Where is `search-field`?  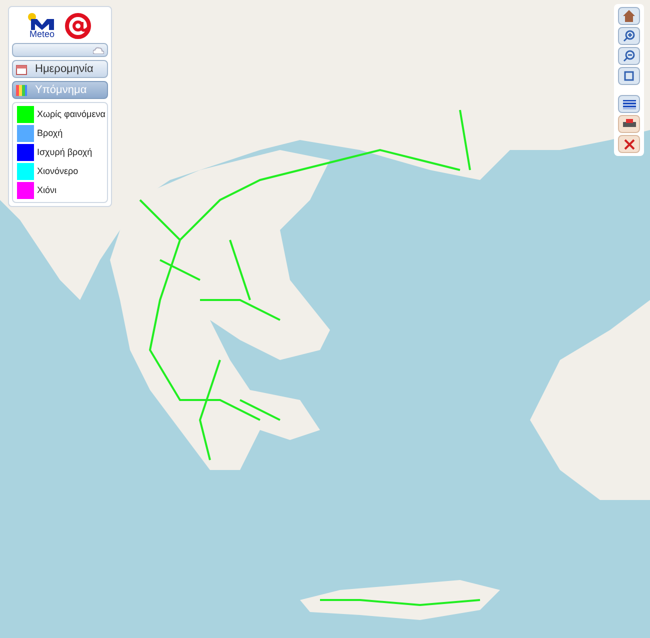 search-field is located at coordinates (60, 50).